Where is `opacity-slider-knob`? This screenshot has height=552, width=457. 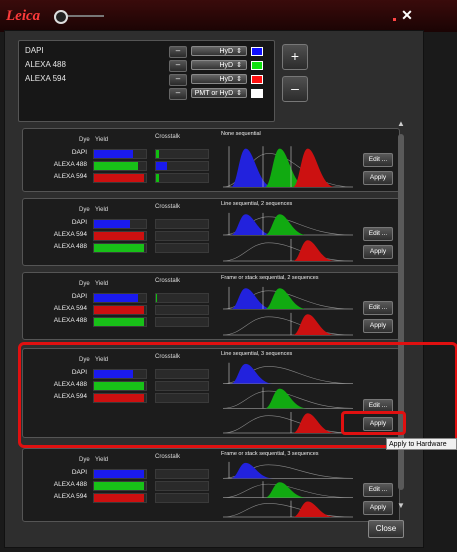
opacity-slider-knob is located at coordinates (61, 17).